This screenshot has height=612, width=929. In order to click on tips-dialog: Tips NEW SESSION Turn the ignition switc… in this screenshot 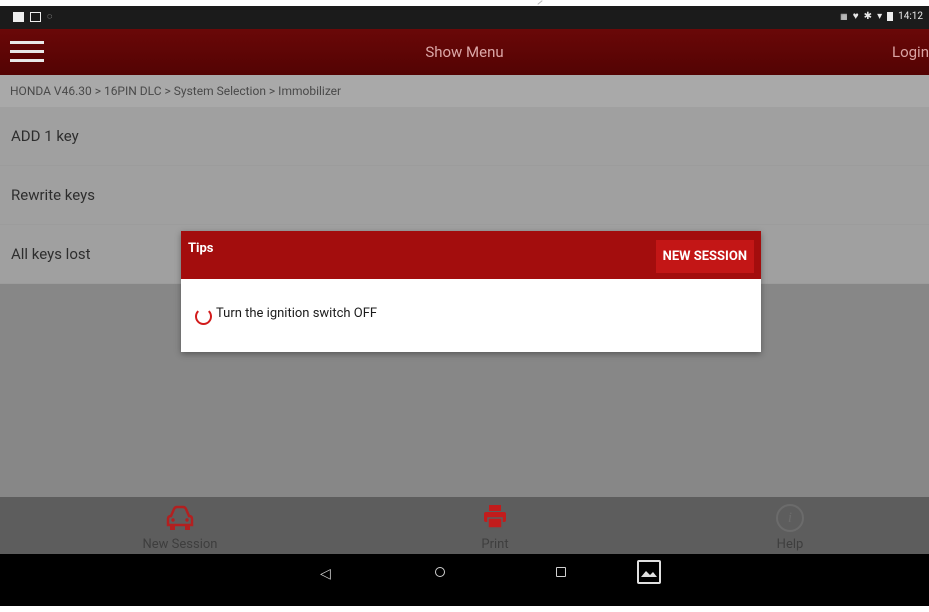, I will do `click(471, 291)`.